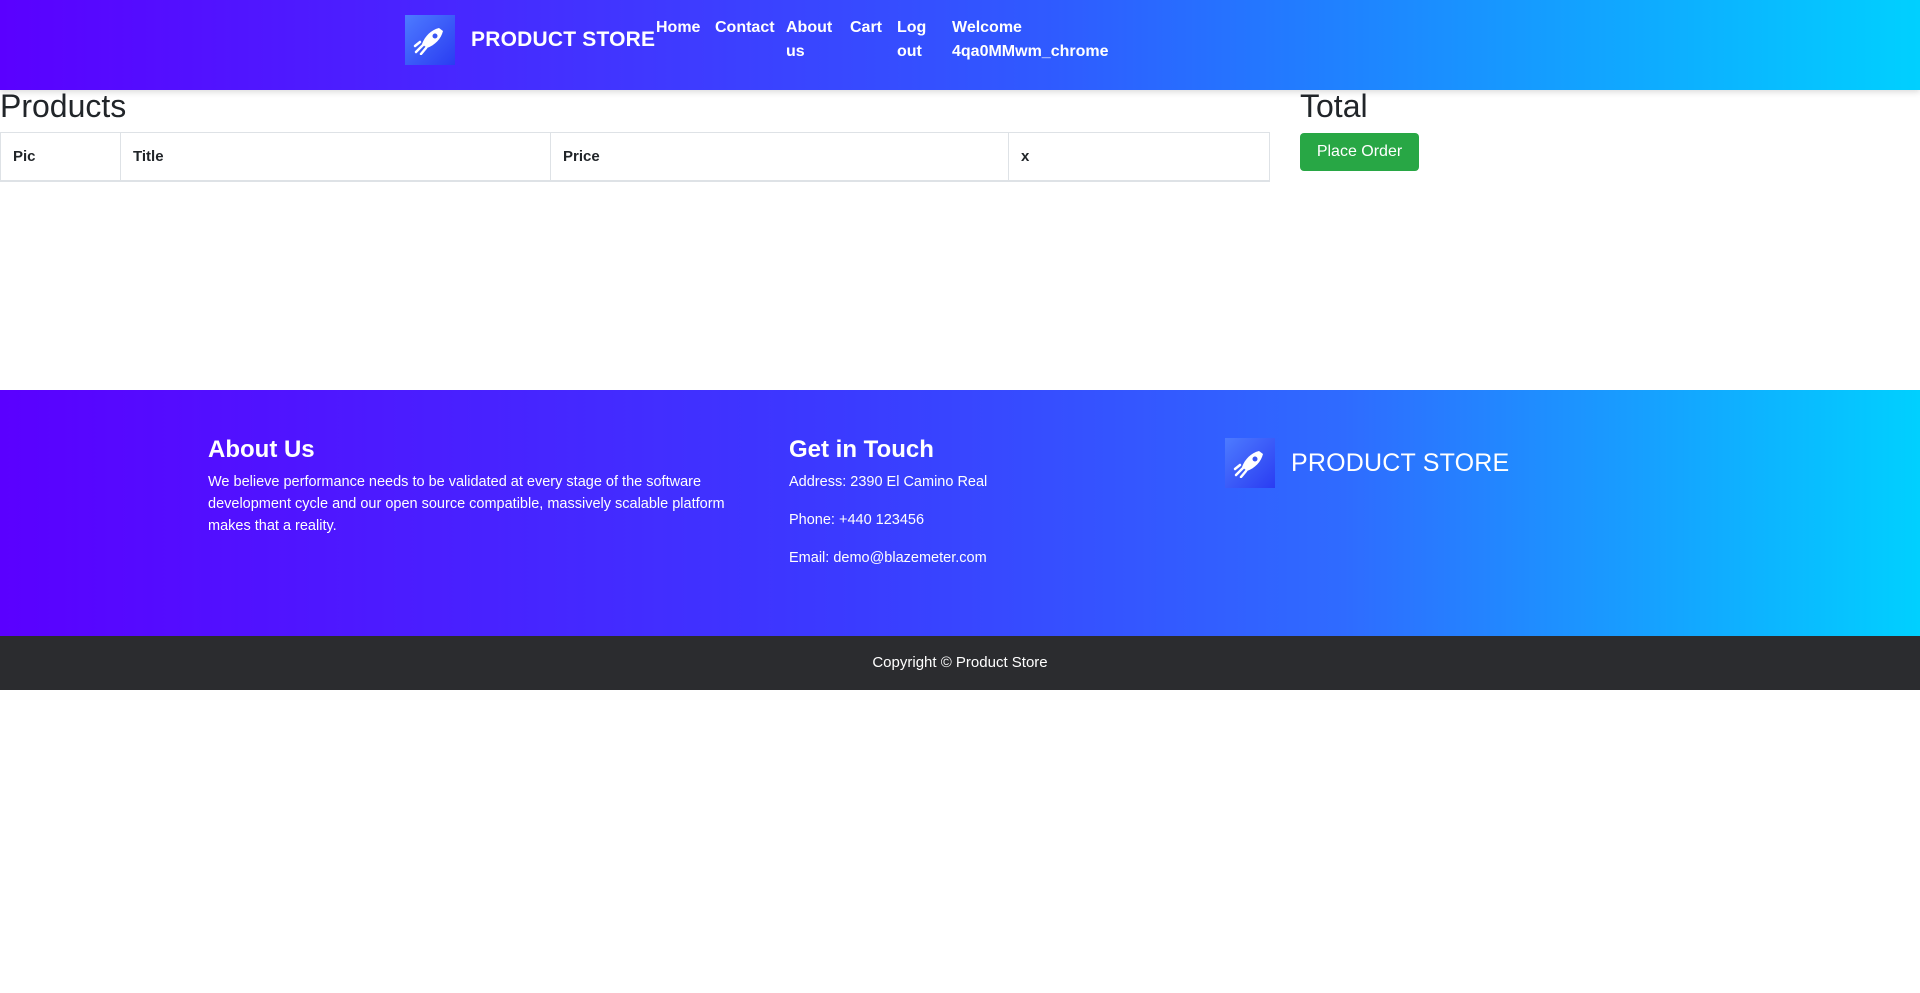 The image size is (1920, 993). I want to click on brand-link: PRODUCT STORE, so click(530, 40).